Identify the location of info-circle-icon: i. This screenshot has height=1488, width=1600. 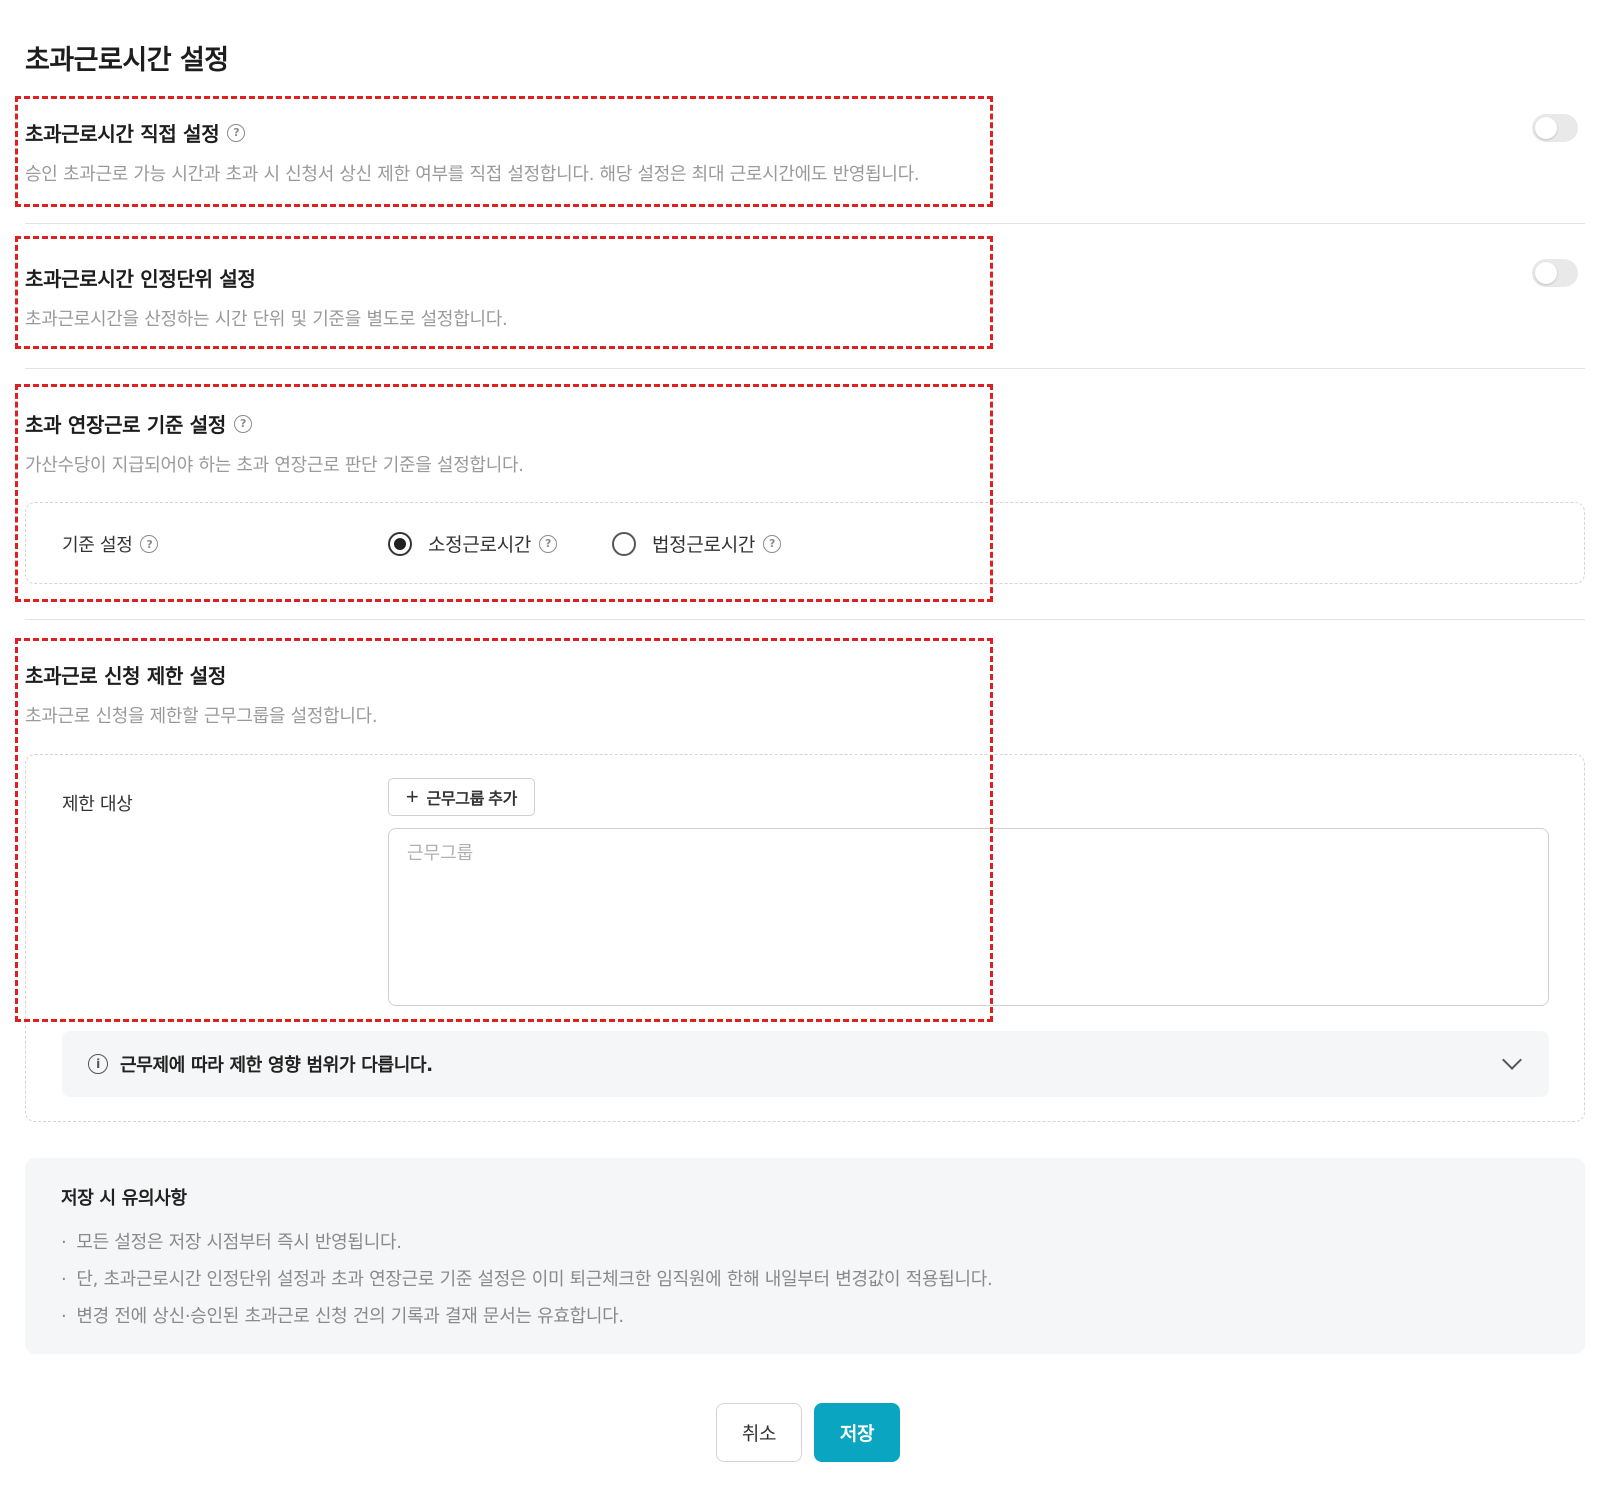
(98, 1064).